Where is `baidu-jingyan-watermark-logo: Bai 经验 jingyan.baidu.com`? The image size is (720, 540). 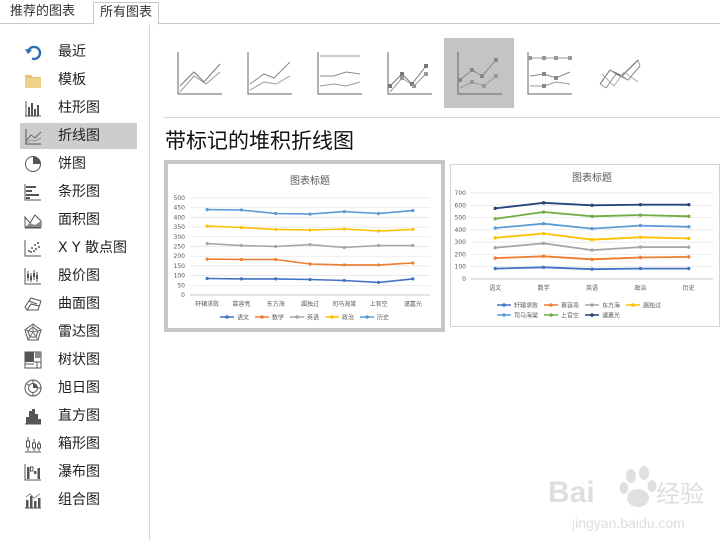
baidu-jingyan-watermark-logo: Bai 经验 jingyan.baidu.com is located at coordinates (626, 498).